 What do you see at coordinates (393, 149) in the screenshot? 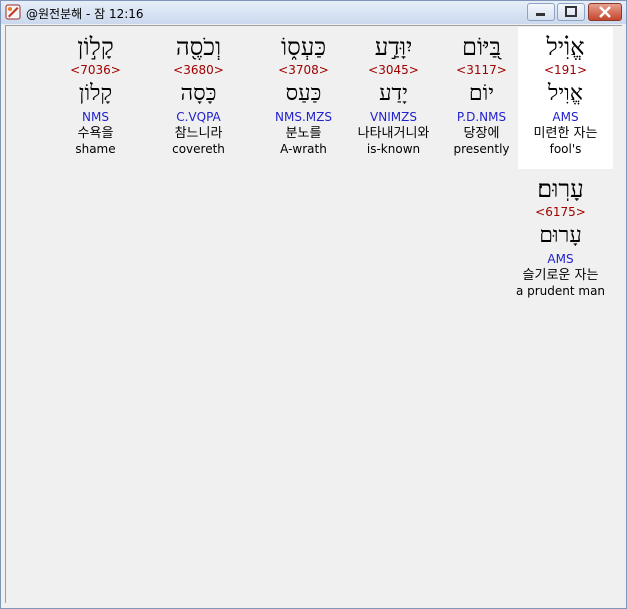
I see `english-gloss: is-known` at bounding box center [393, 149].